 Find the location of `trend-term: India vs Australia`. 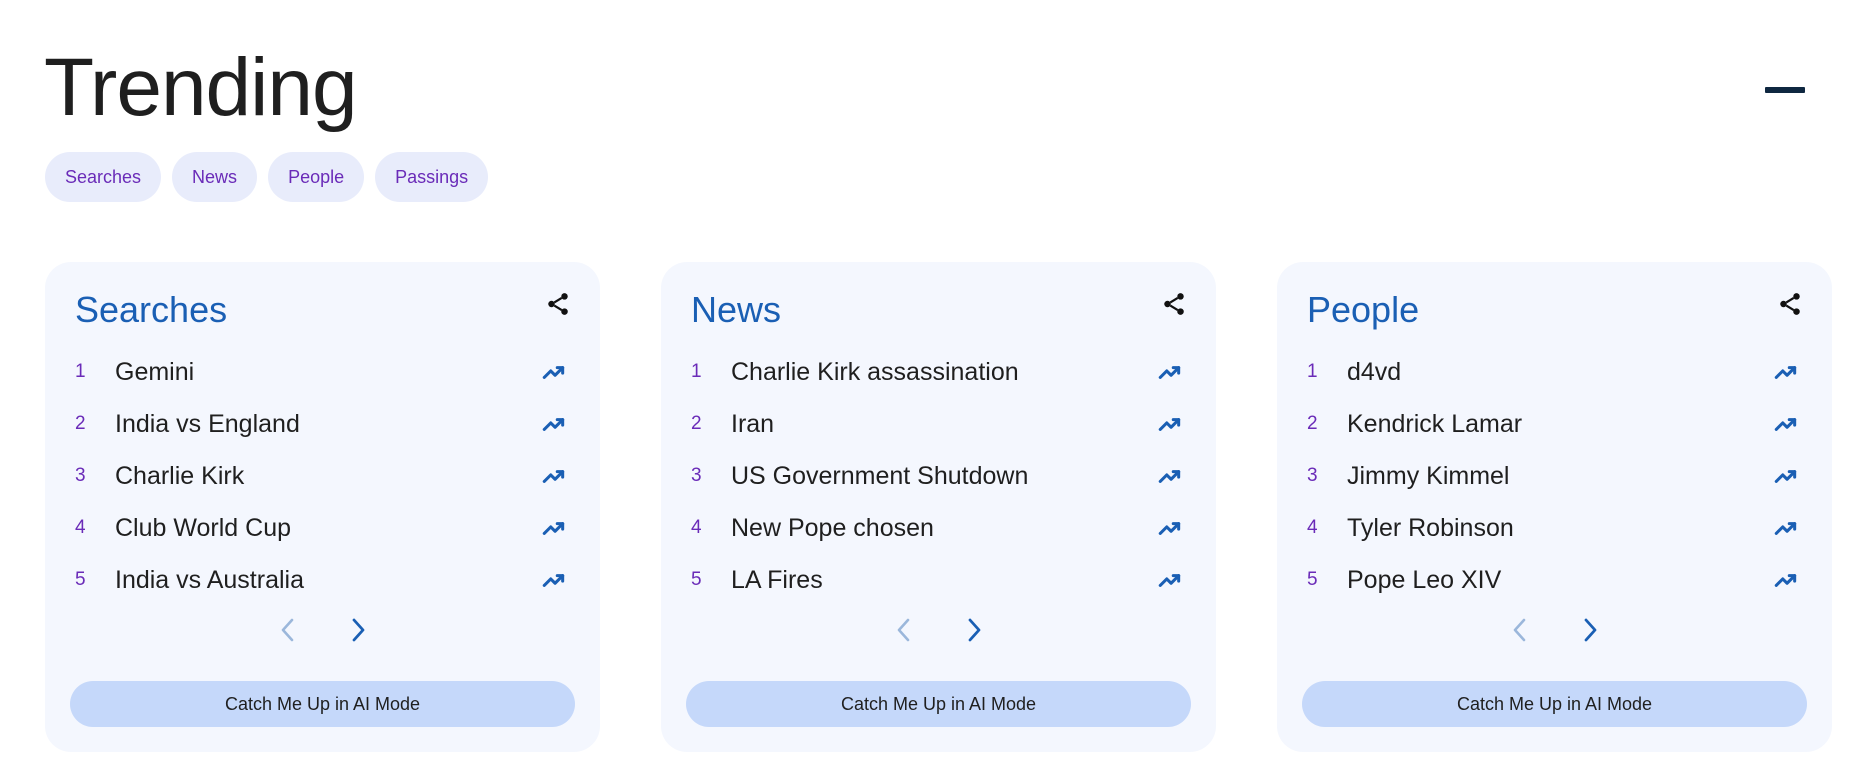

trend-term: India vs Australia is located at coordinates (327, 580).